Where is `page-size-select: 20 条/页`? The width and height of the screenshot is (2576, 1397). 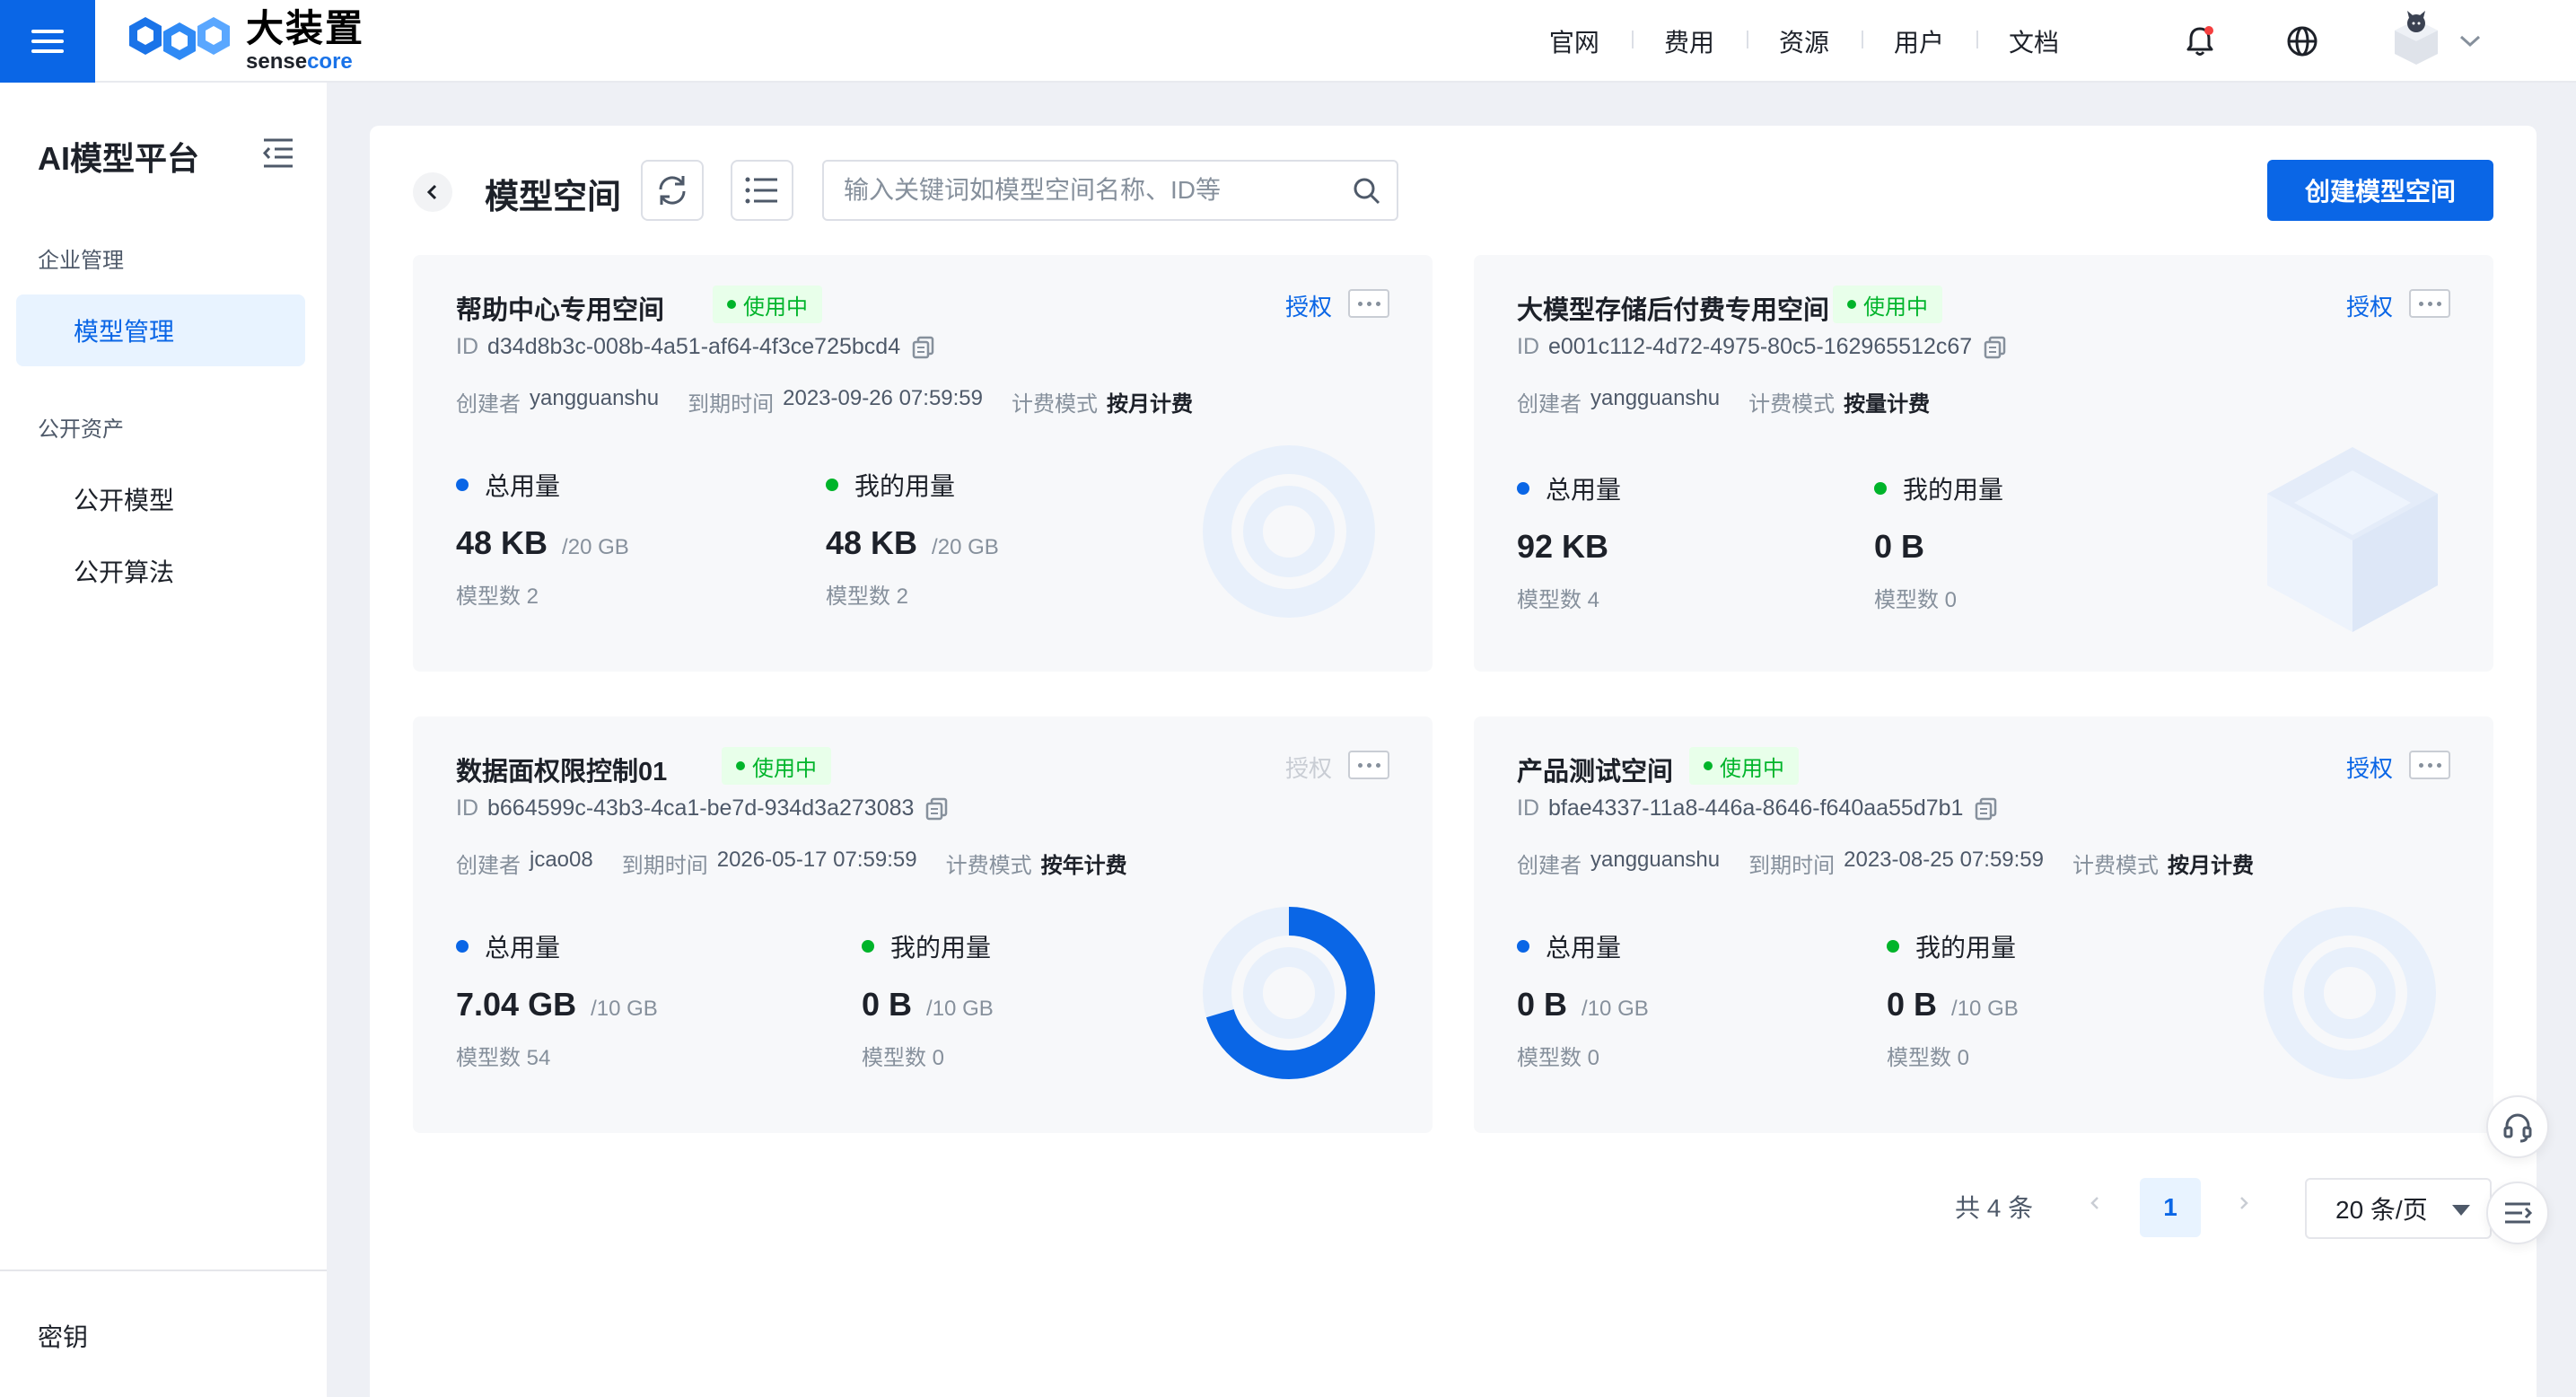
page-size-select: 20 条/页 is located at coordinates (2398, 1208).